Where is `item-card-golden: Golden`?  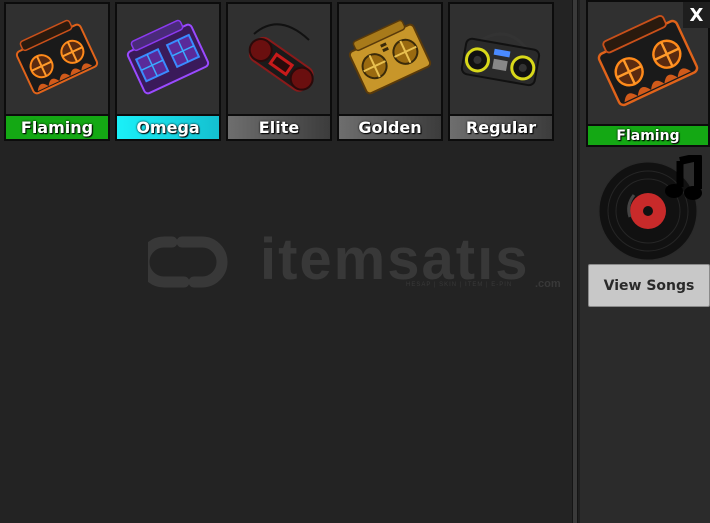
item-card-golden: Golden is located at coordinates (390, 71).